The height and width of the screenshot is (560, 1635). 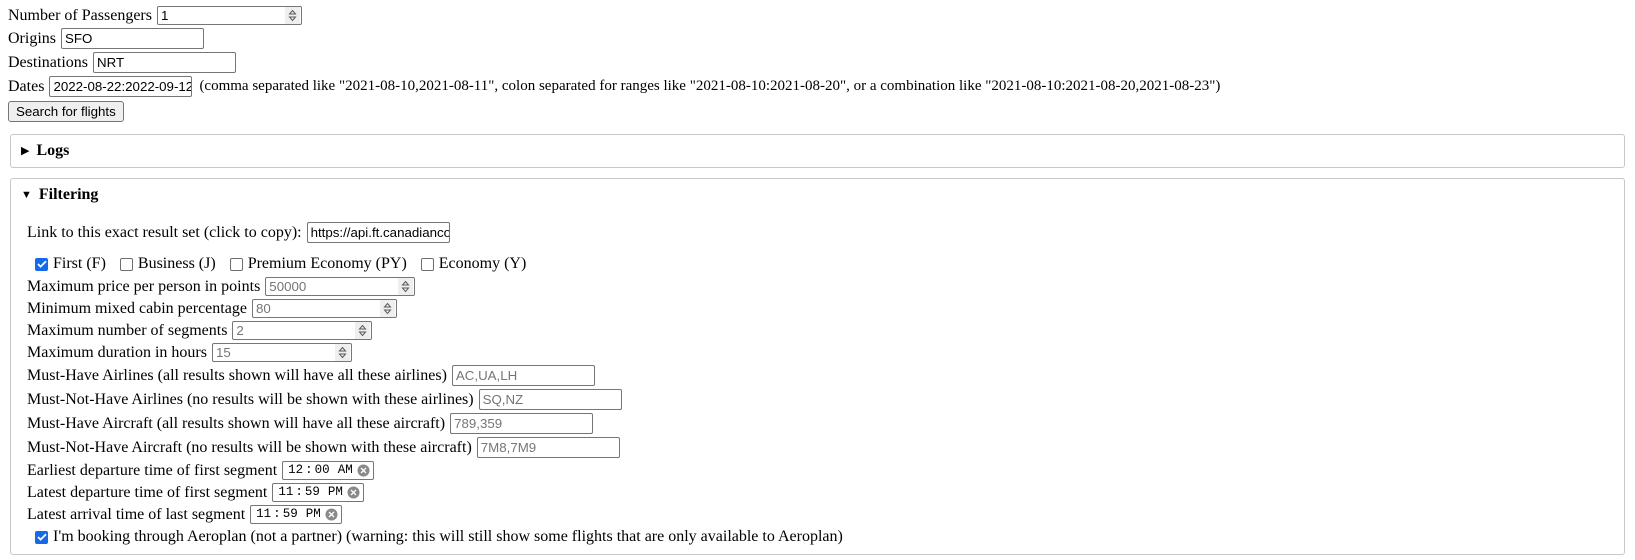 What do you see at coordinates (427, 264) in the screenshot?
I see `cabin-checkbox-economy` at bounding box center [427, 264].